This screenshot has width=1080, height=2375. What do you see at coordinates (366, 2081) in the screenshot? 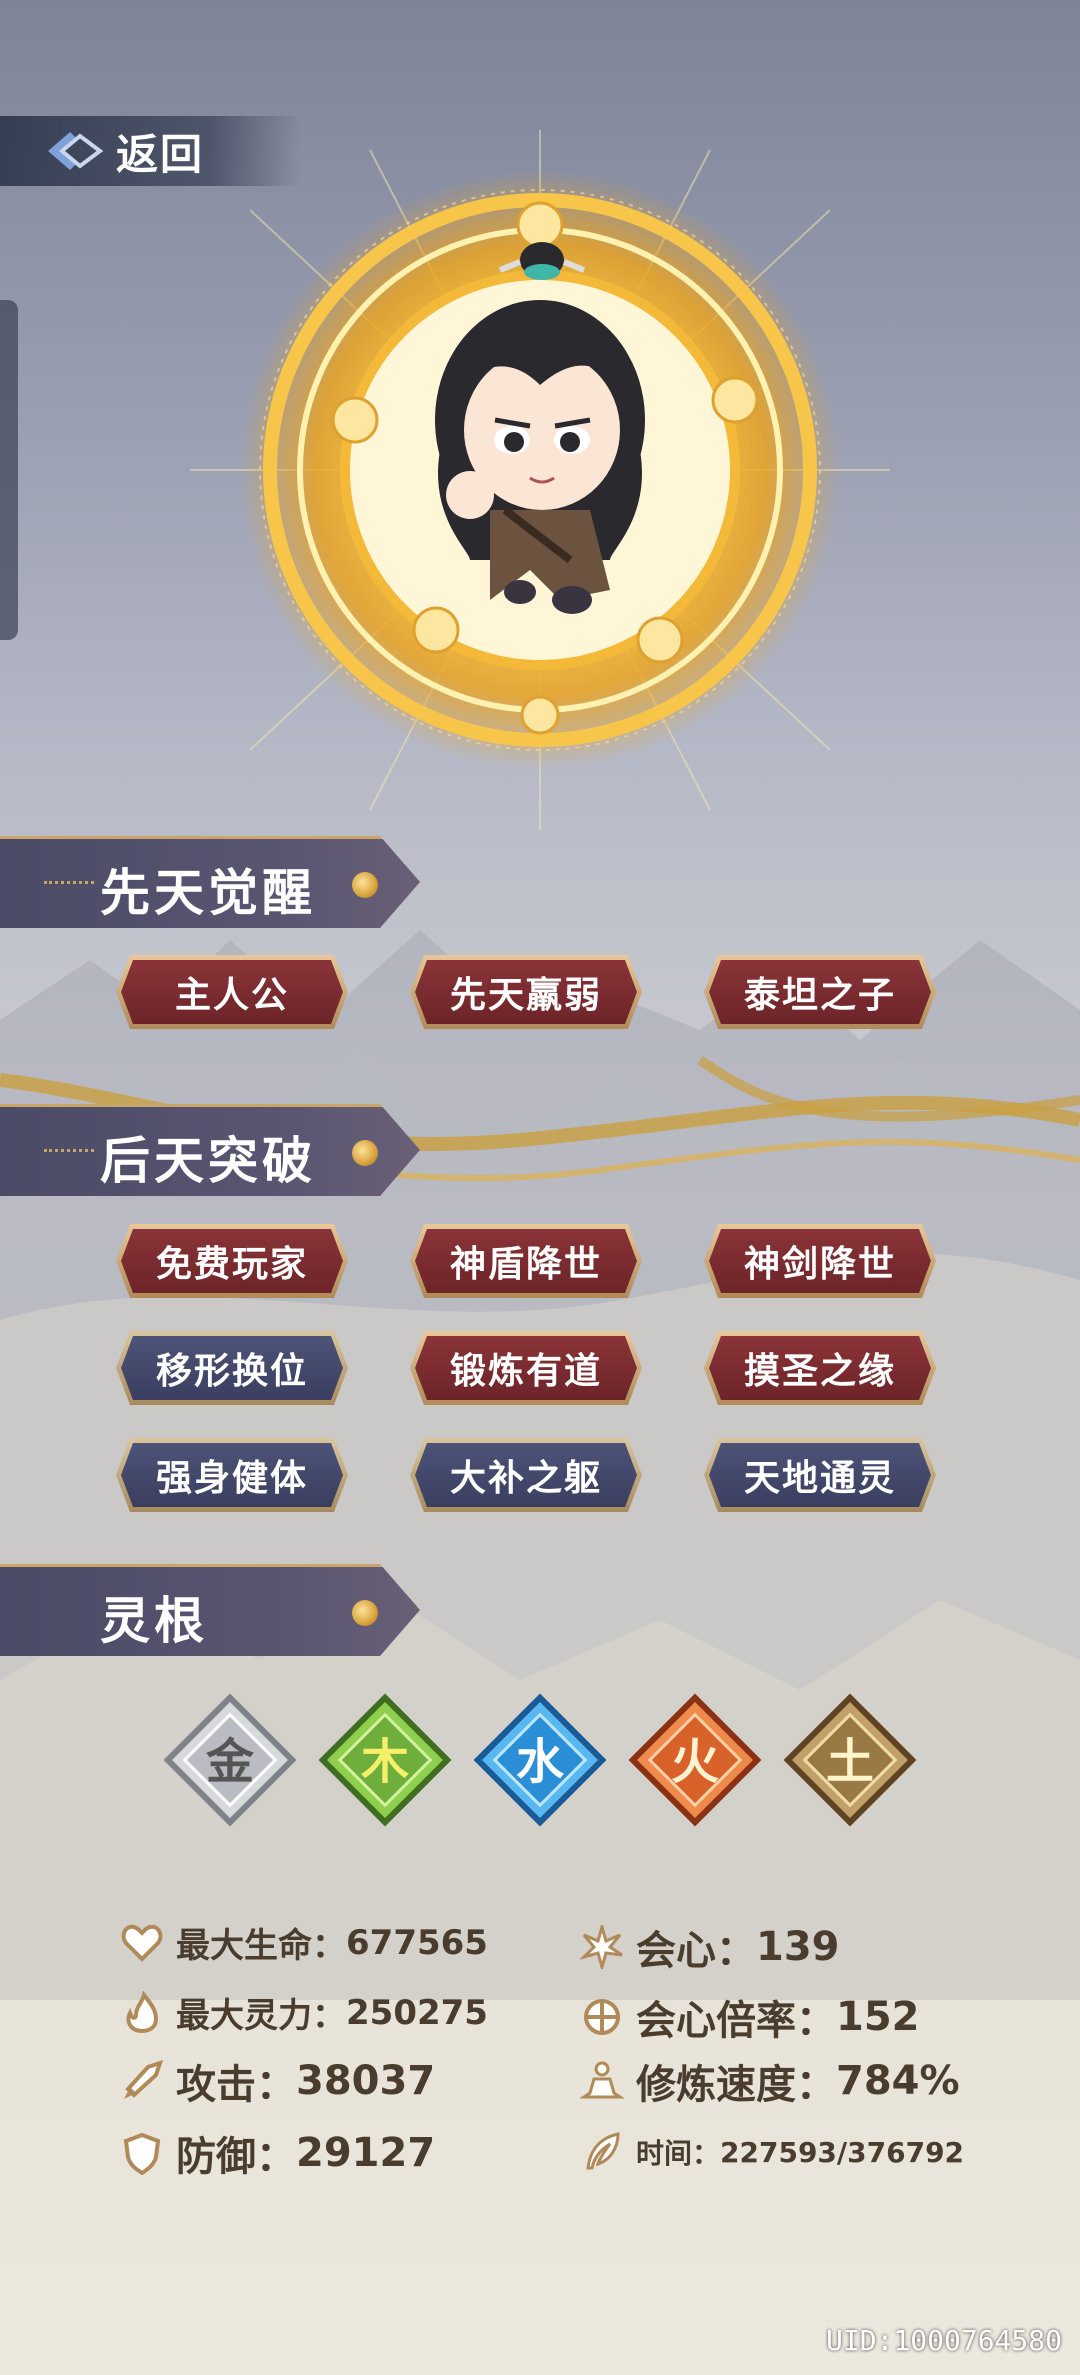
I see `stat-value: 38037` at bounding box center [366, 2081].